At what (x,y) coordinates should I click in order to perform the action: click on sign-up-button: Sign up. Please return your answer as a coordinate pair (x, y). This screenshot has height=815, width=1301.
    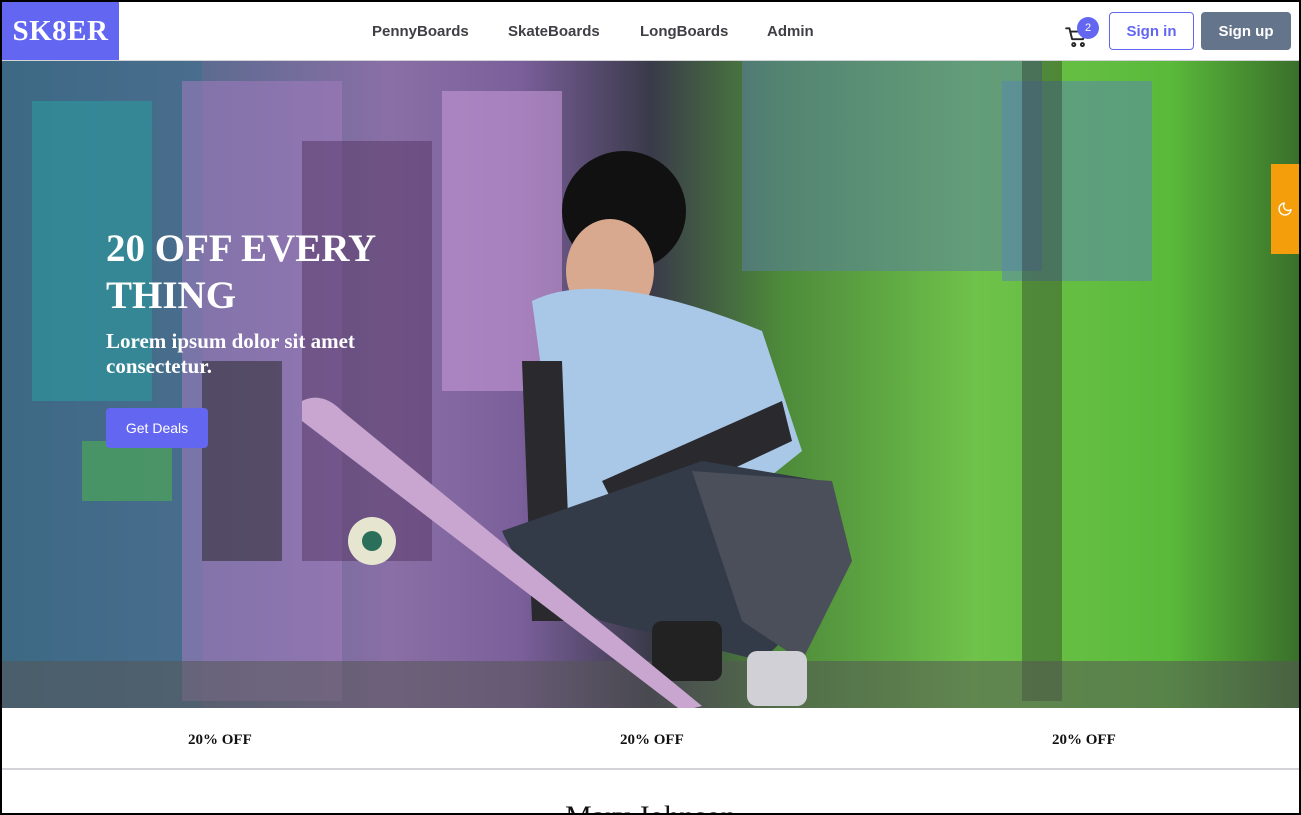
    Looking at the image, I should click on (1246, 31).